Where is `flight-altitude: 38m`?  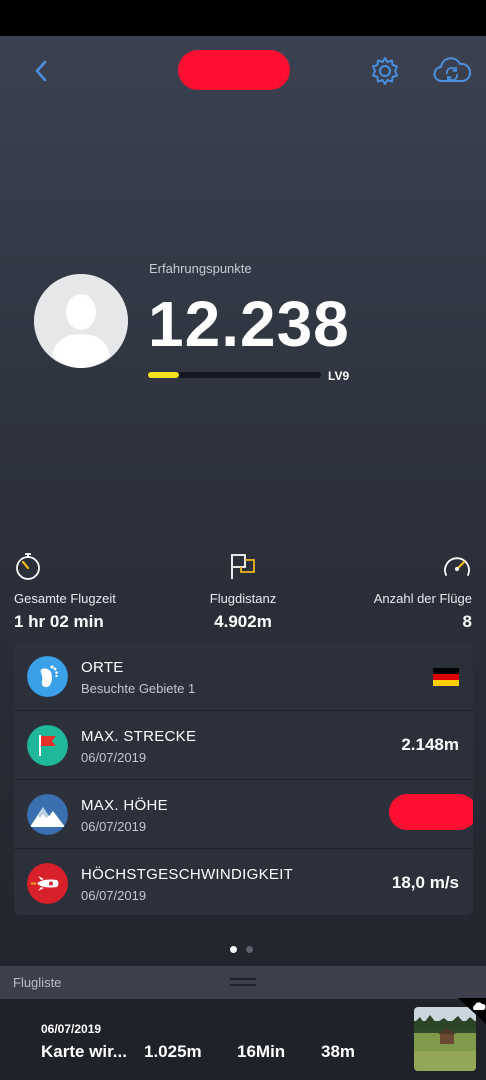
flight-altitude: 38m is located at coordinates (338, 1051).